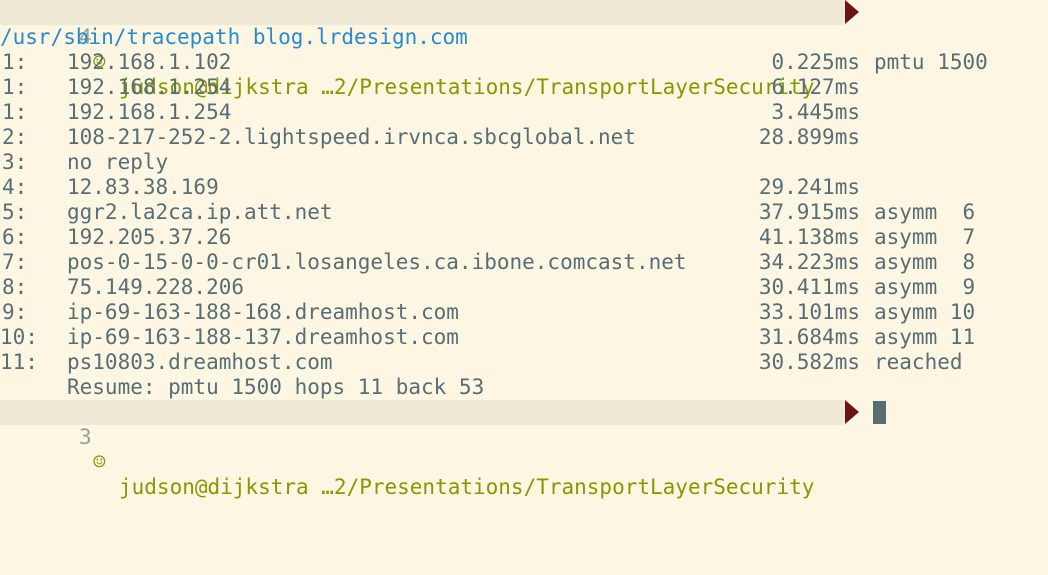  I want to click on trace-row: 1: 192.168.1.254 6.127ms, so click(524, 87).